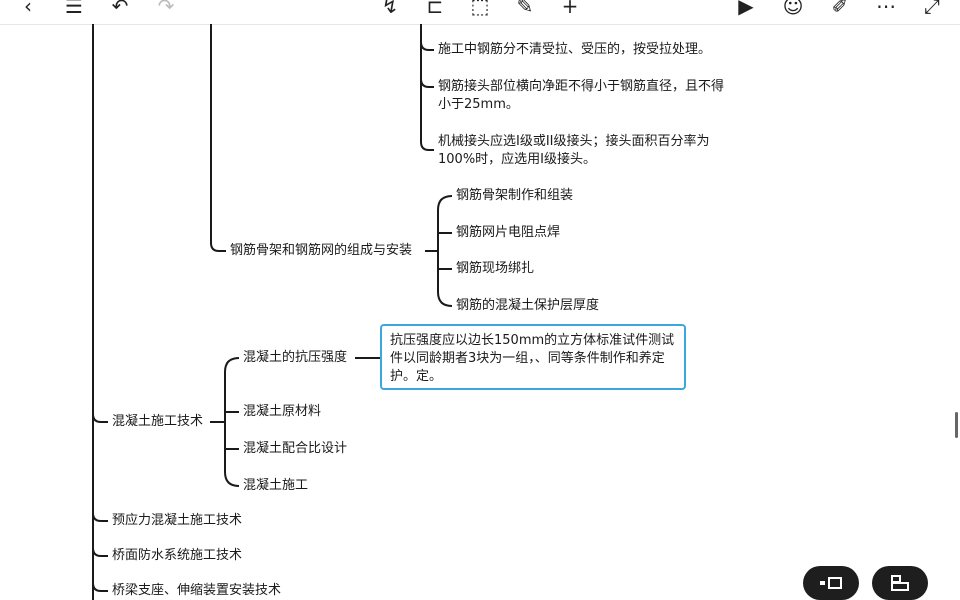 The width and height of the screenshot is (960, 600). I want to click on insert-child-button, so click(900, 583).